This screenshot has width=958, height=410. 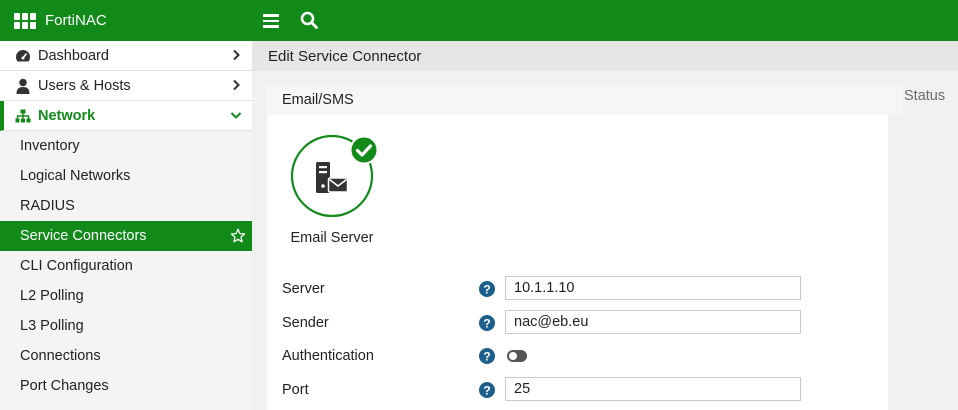 I want to click on page-title: Edit Service Connector, so click(x=345, y=56).